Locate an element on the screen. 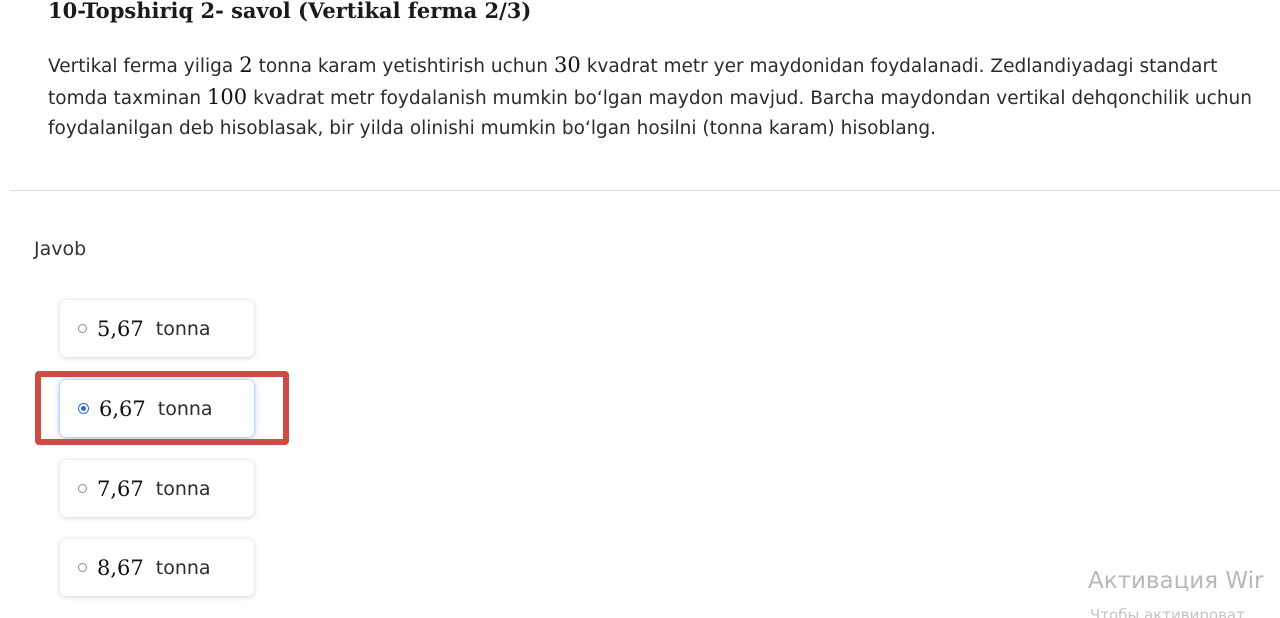  question-number-roof-area: 100 is located at coordinates (227, 97).